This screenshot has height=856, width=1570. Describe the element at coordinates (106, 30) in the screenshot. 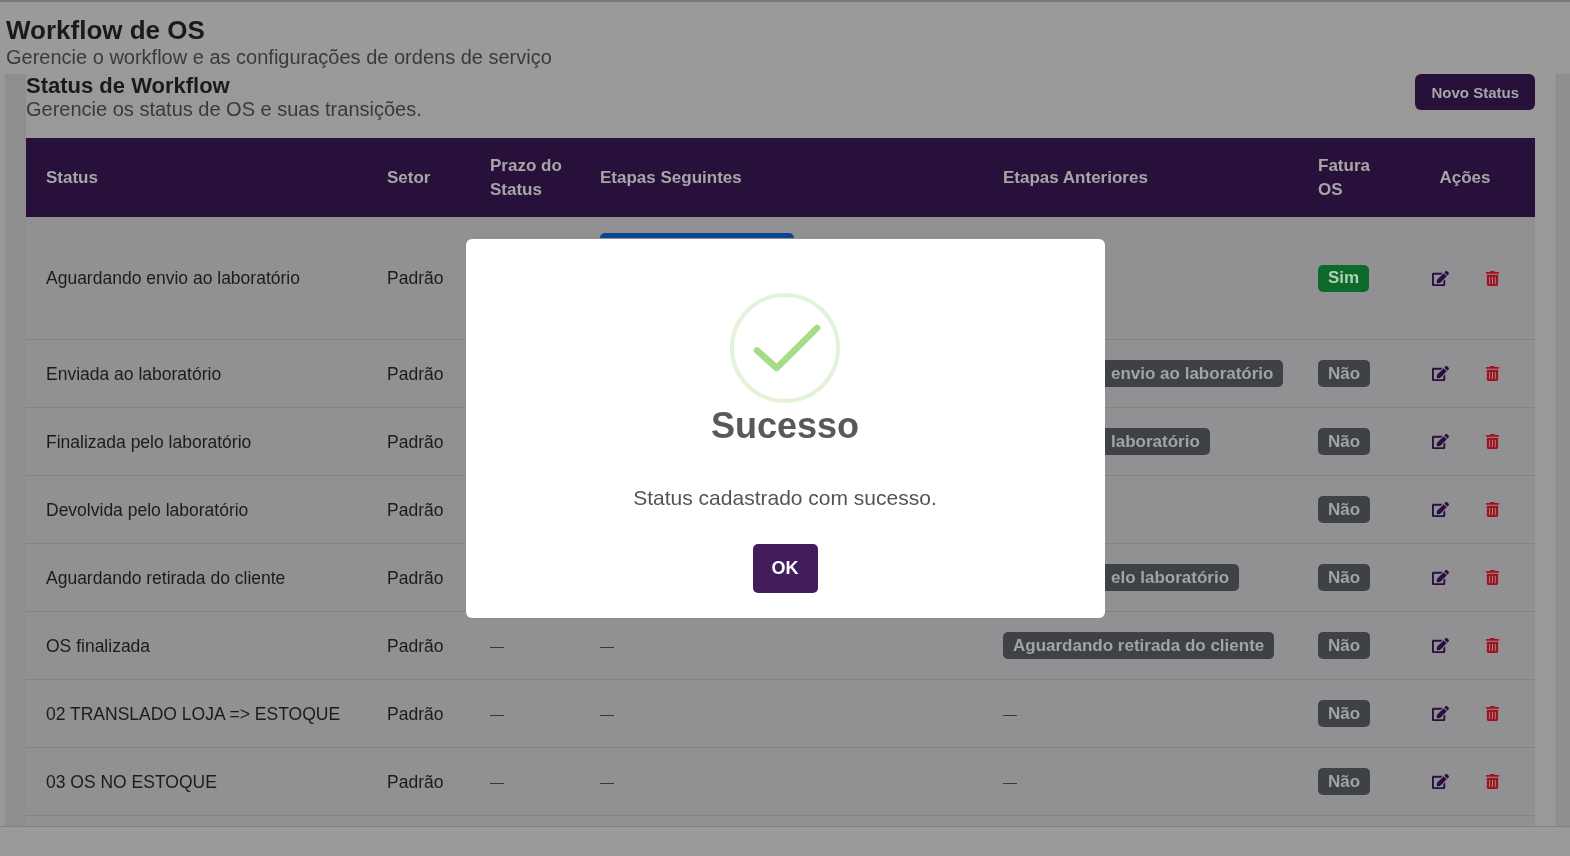

I see `page-title: Workflow de OS` at that location.